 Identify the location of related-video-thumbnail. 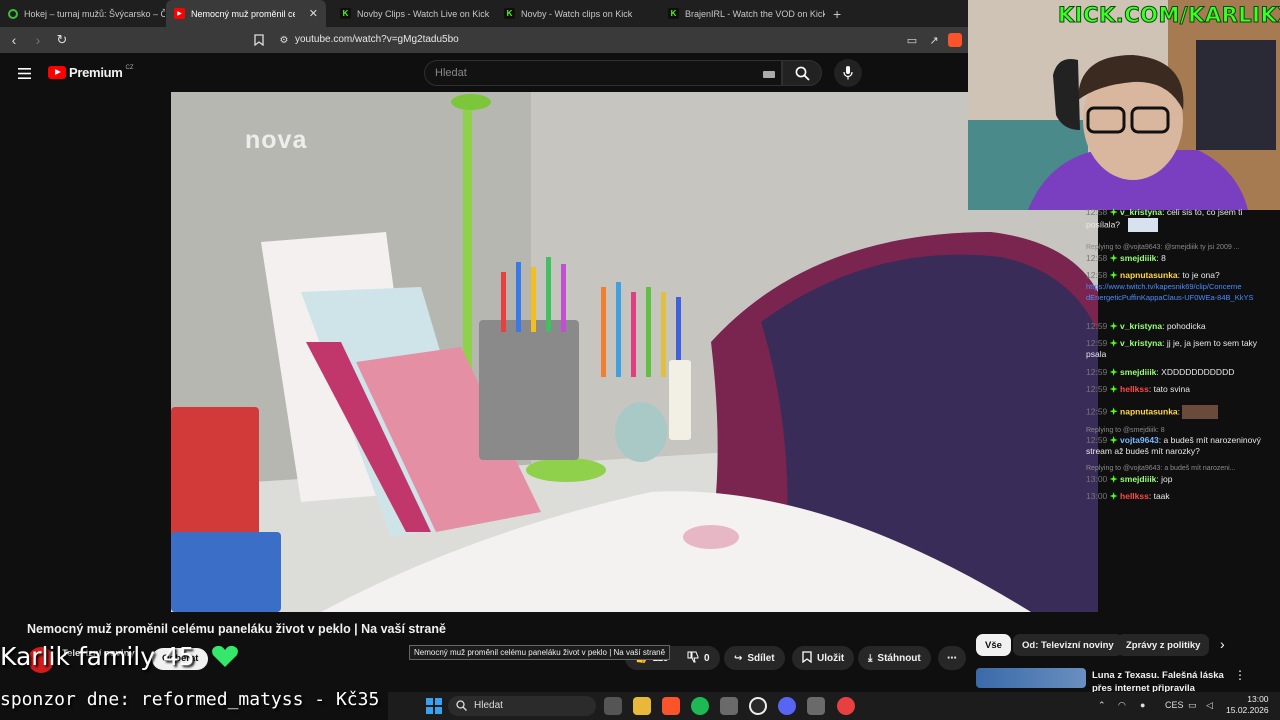
(1031, 678).